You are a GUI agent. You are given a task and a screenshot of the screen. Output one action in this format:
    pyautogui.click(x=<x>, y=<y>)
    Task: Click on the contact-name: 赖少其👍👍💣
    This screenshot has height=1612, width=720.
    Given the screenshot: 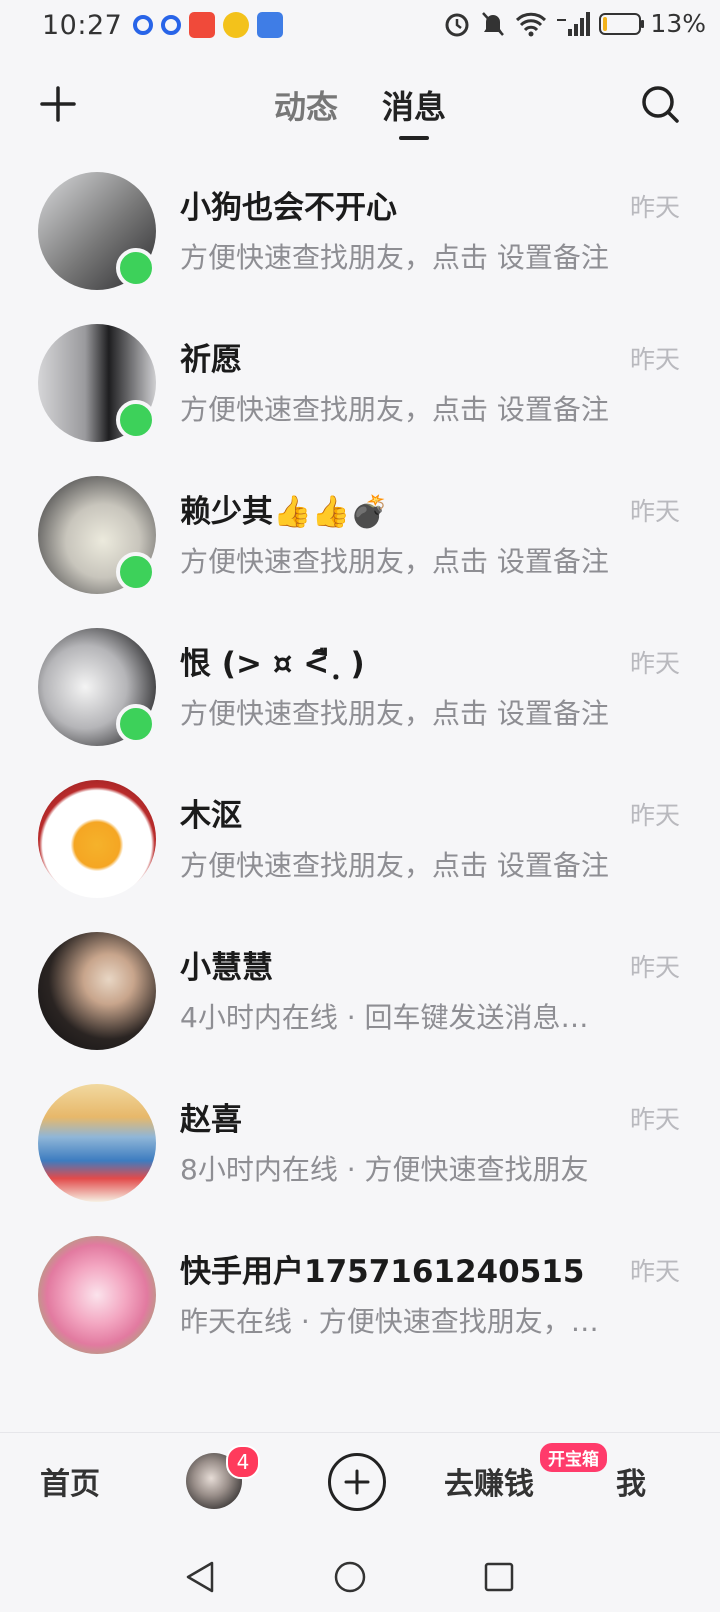 What is the action you would take?
    pyautogui.click(x=284, y=512)
    